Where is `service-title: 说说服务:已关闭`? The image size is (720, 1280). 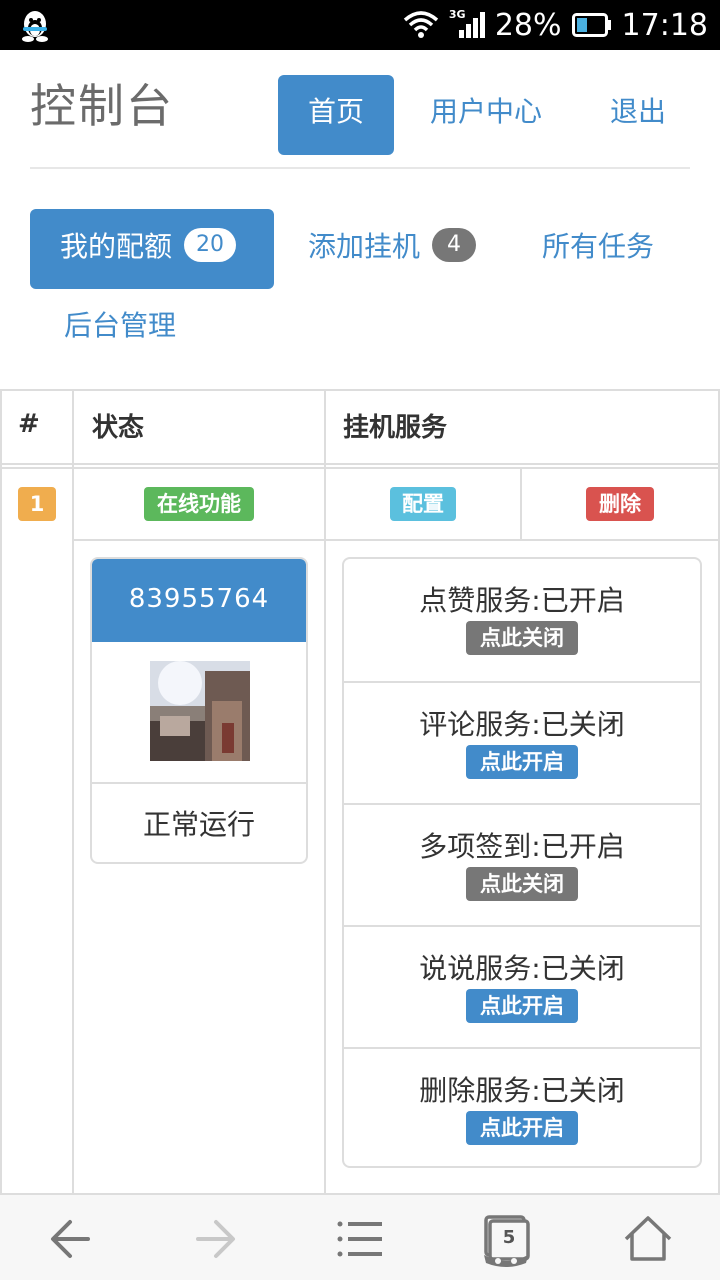
service-title: 说说服务:已关闭 is located at coordinates (522, 968).